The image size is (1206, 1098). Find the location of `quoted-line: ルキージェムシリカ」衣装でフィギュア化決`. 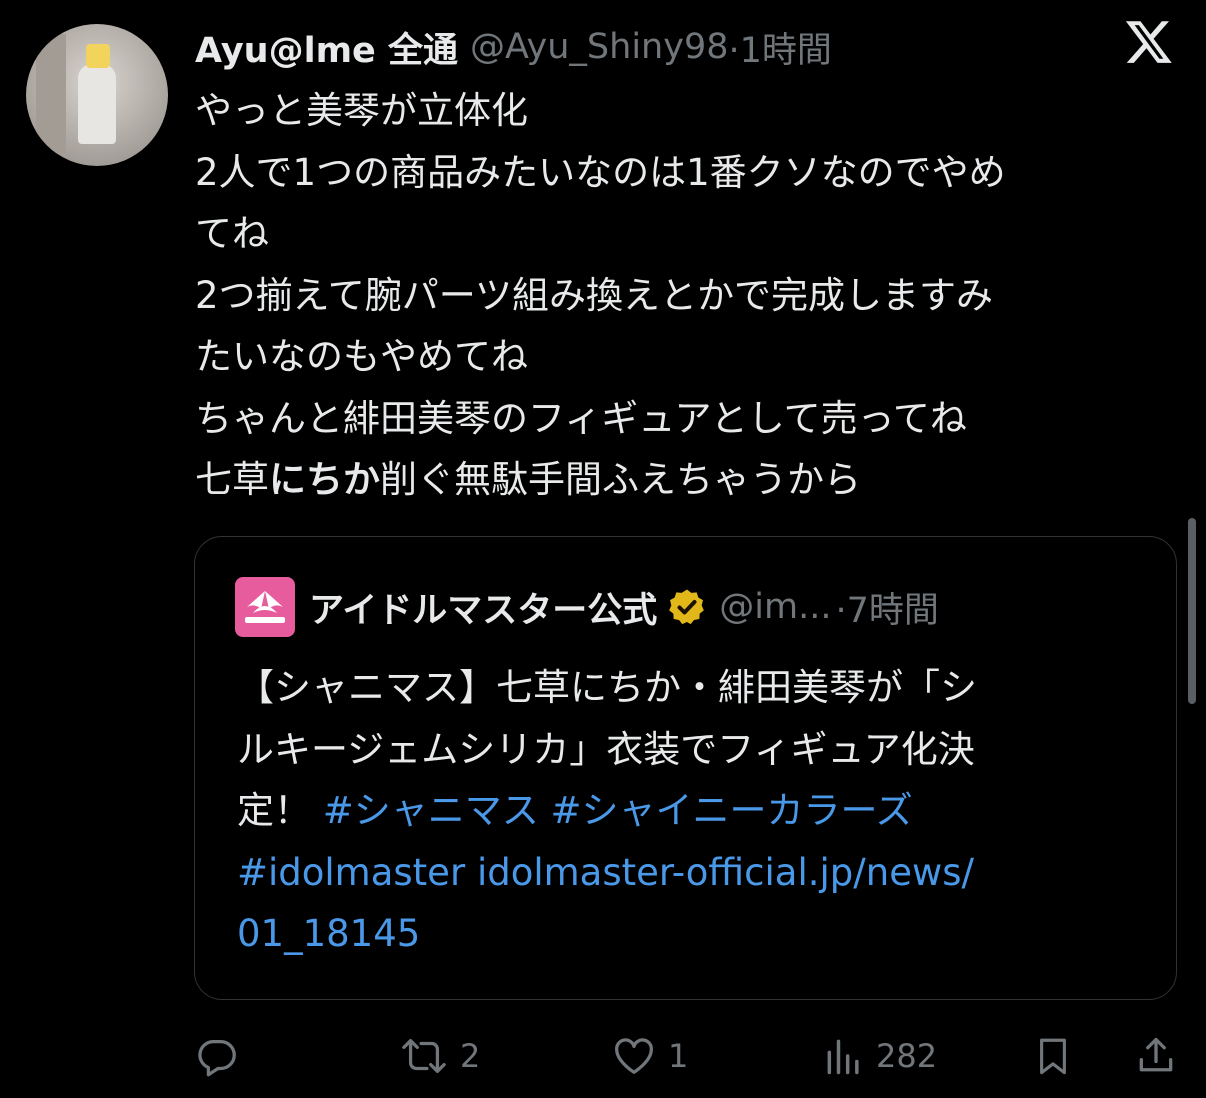

quoted-line: ルキージェムシリカ」衣装でフィギュア化決 is located at coordinates (606, 749).